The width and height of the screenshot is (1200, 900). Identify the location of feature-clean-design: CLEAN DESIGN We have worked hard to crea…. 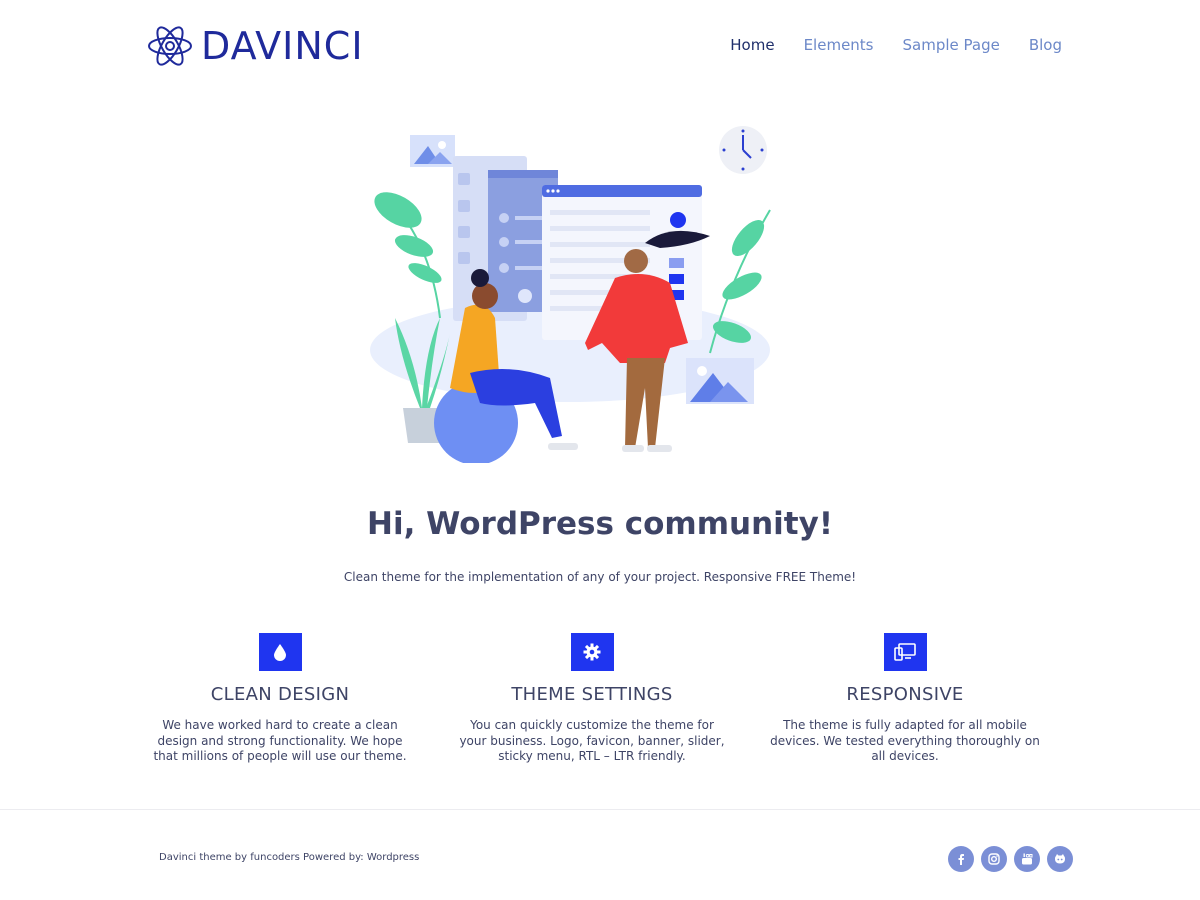
(280, 699).